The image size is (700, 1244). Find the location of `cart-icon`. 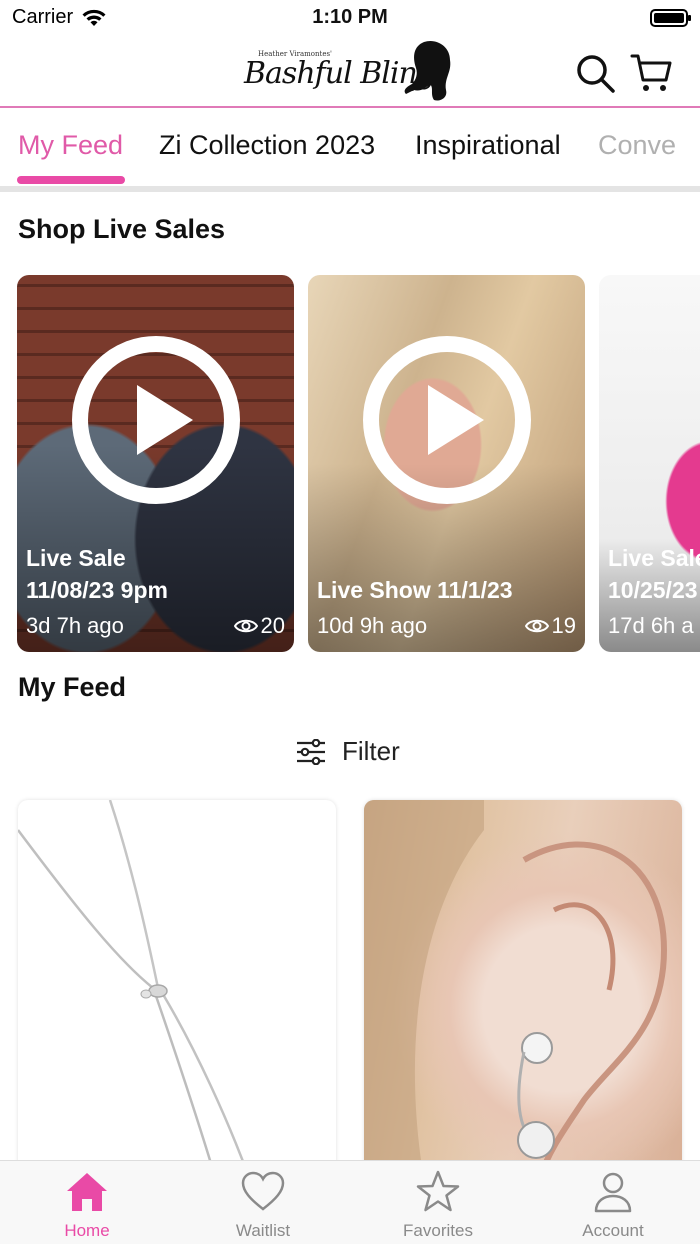

cart-icon is located at coordinates (651, 73).